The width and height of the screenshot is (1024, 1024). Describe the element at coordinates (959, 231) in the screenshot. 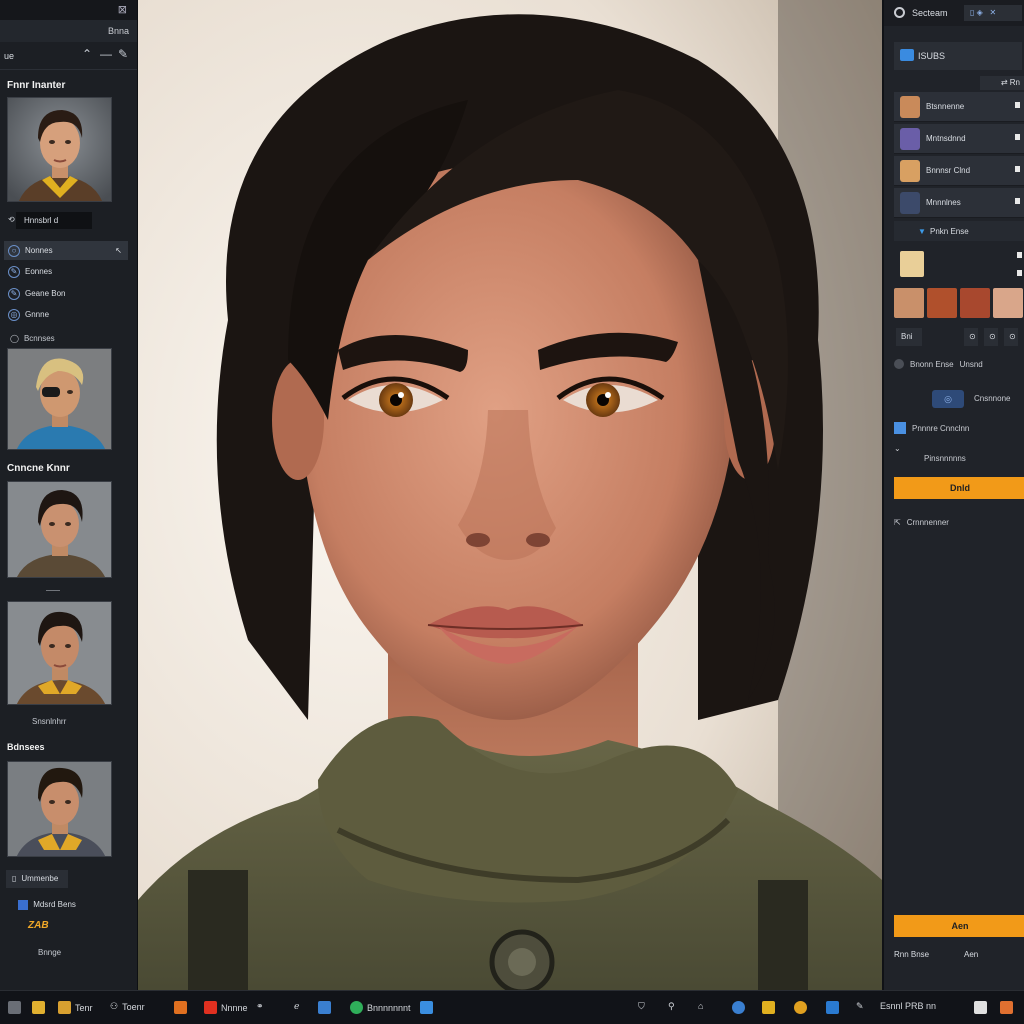

I see `expand-section-toggle: ▼ Pnkn Ense` at that location.